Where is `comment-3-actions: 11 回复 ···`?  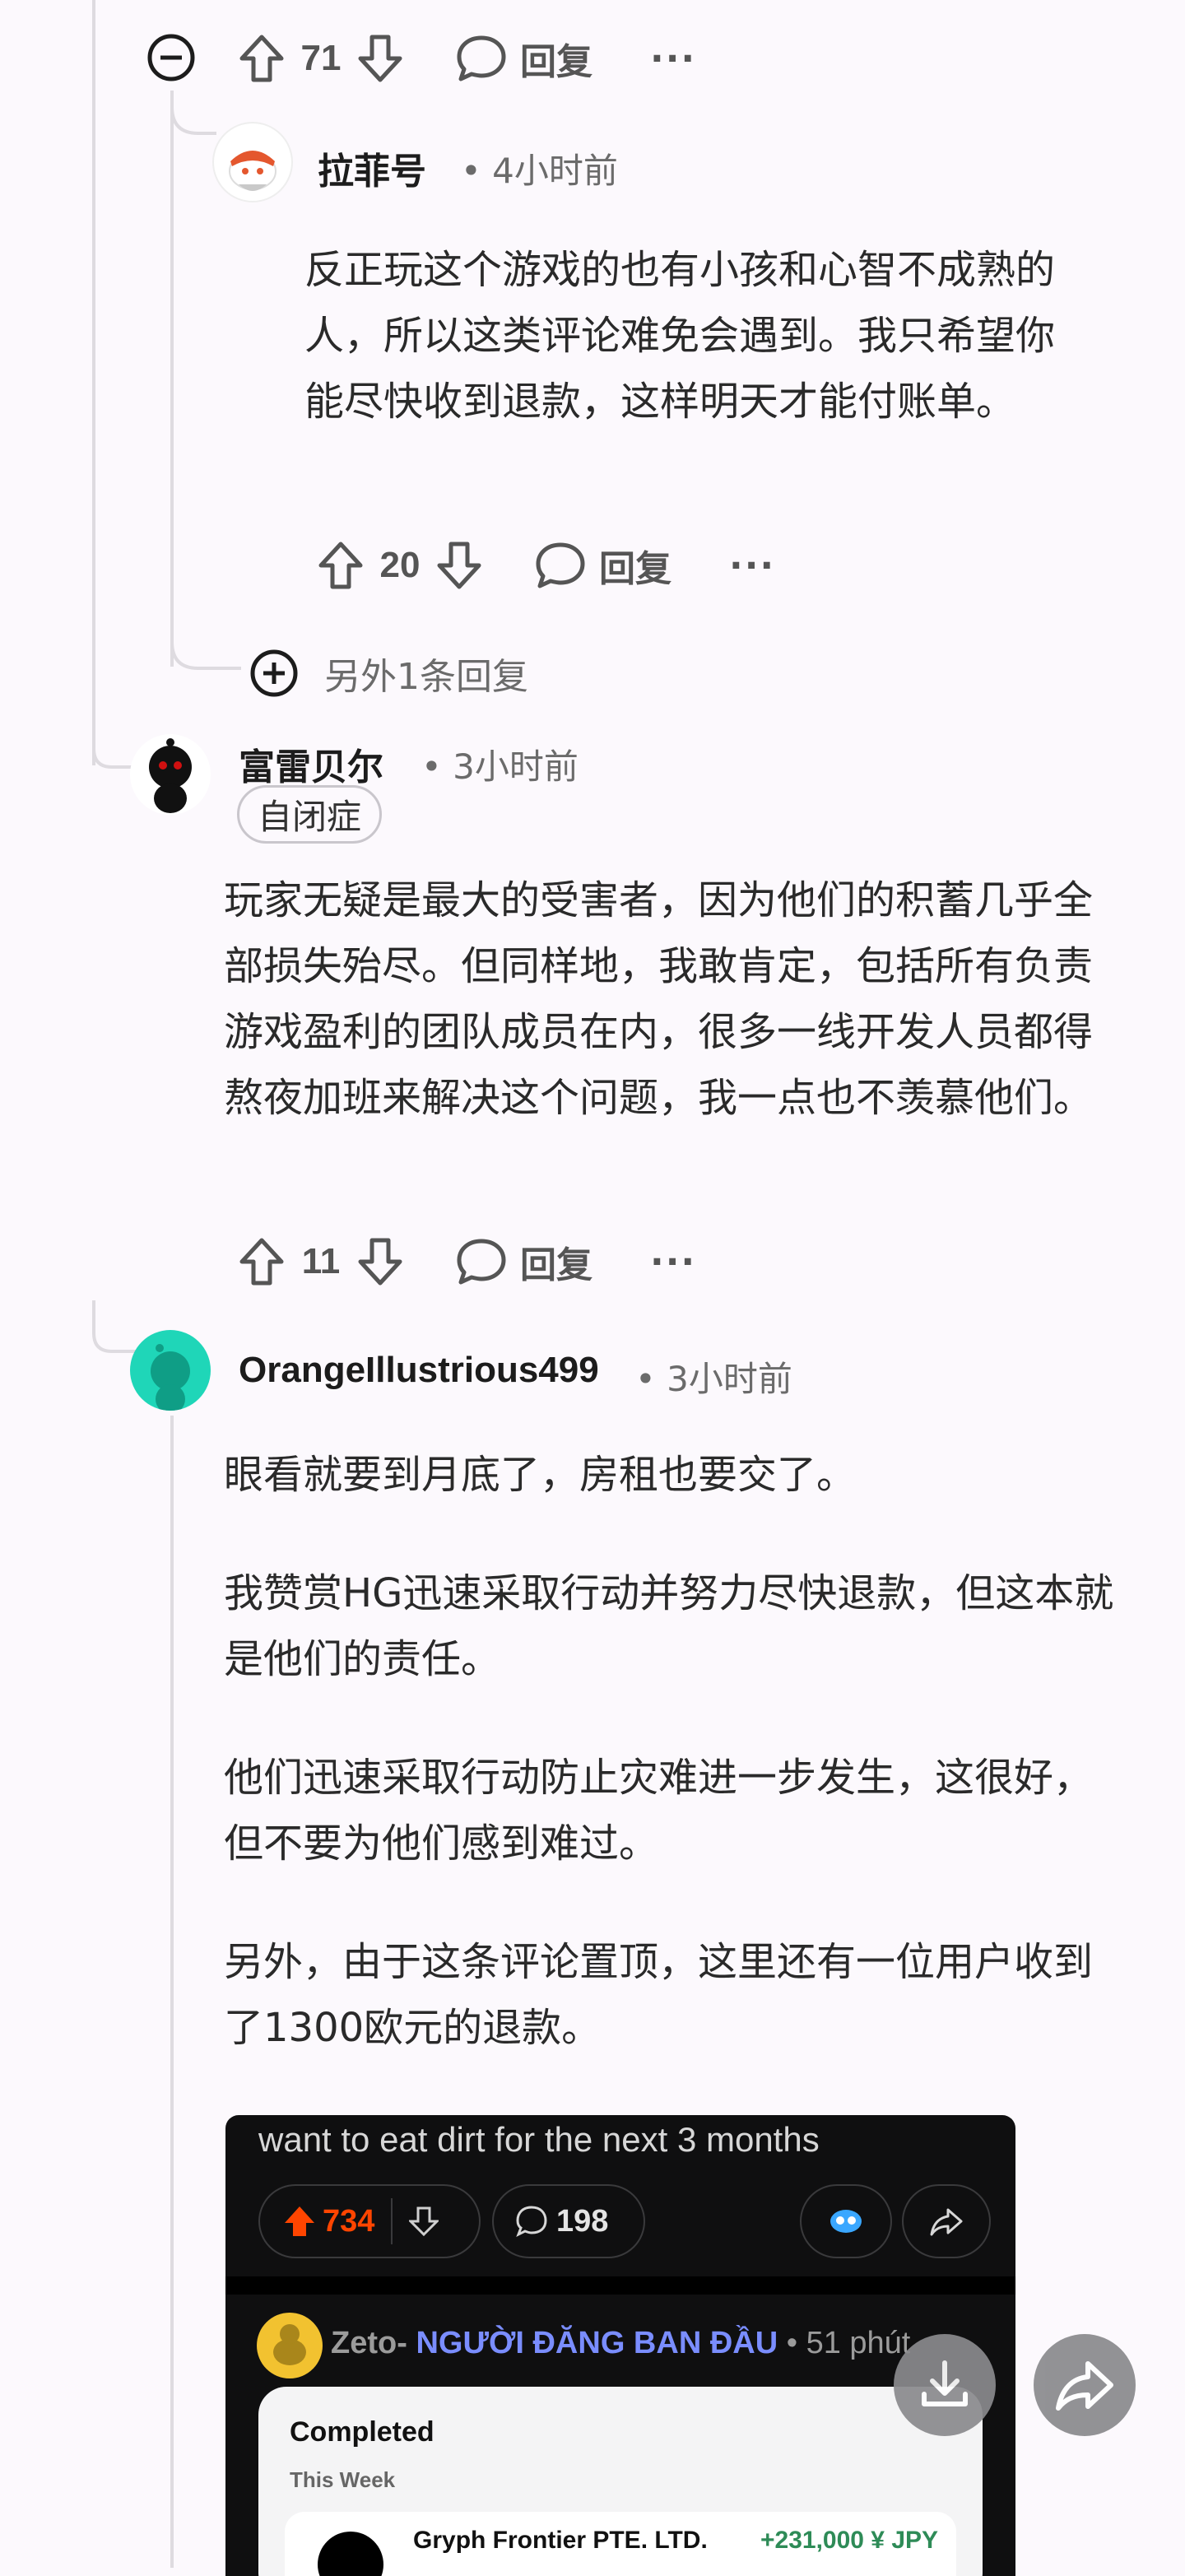
comment-3-actions: 11 回复 ··· is located at coordinates (465, 1261).